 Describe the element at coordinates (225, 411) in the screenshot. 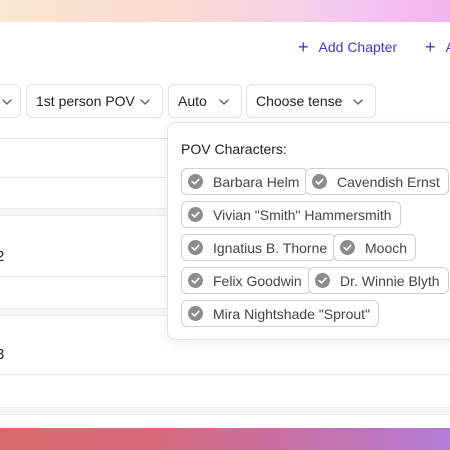

I see `row-separator` at that location.